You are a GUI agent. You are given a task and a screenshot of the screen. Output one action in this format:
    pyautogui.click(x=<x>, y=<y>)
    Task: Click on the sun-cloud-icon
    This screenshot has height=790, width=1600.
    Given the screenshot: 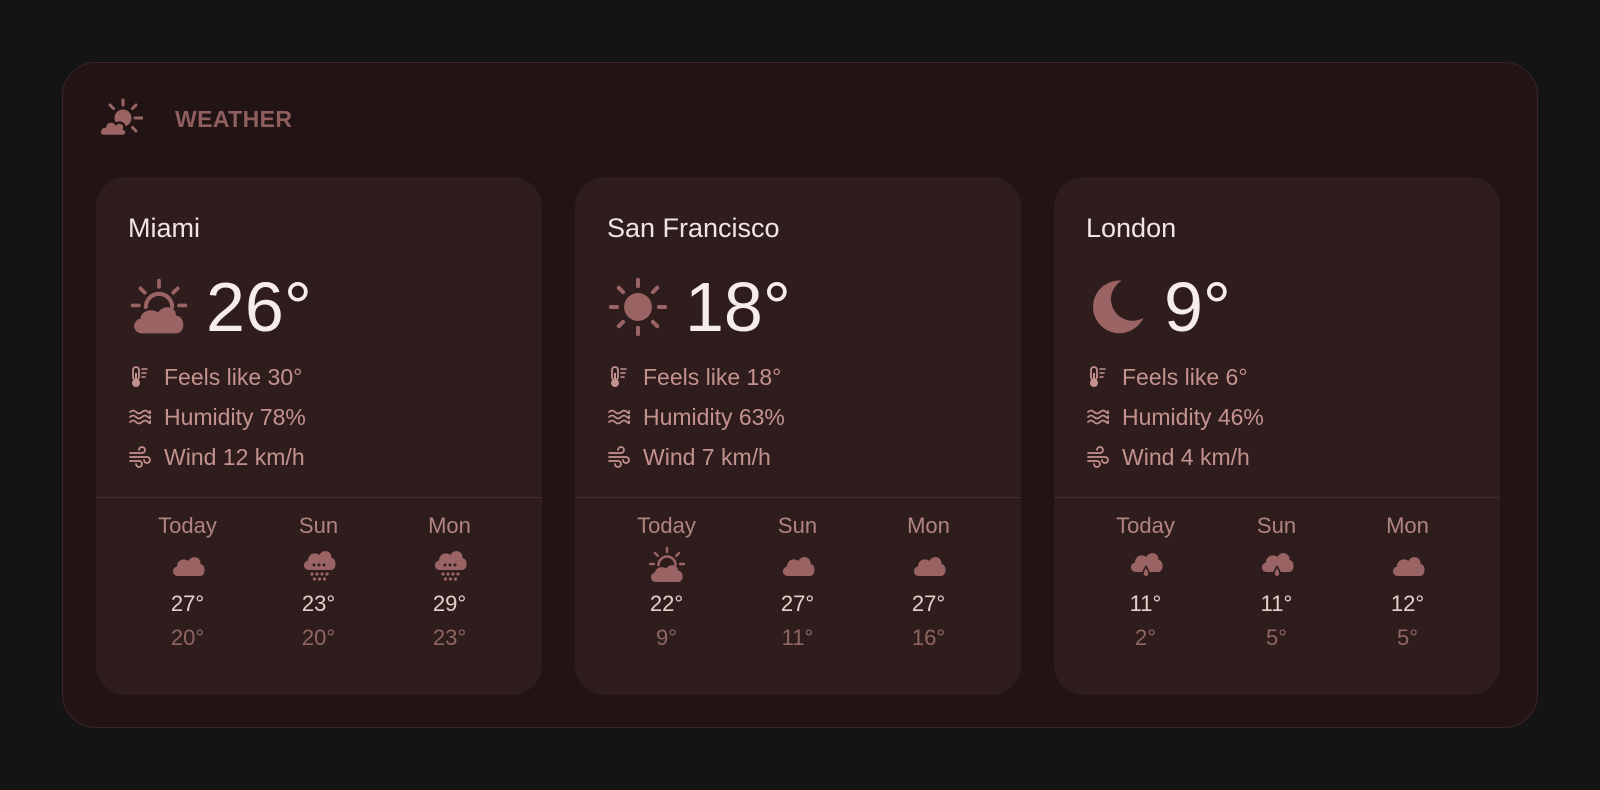 What is the action you would take?
    pyautogui.click(x=121, y=118)
    